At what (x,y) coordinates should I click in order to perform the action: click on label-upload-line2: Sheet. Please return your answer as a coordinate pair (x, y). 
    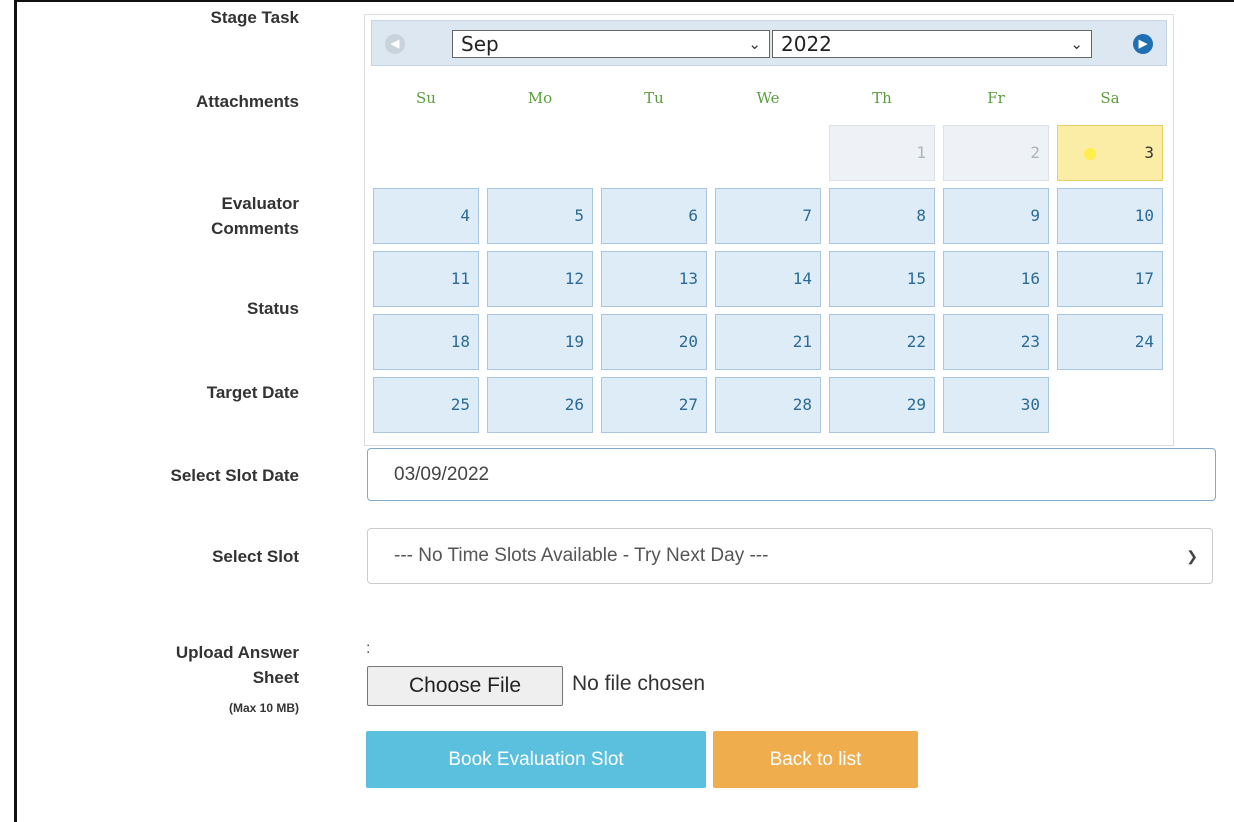
    Looking at the image, I should click on (275, 677).